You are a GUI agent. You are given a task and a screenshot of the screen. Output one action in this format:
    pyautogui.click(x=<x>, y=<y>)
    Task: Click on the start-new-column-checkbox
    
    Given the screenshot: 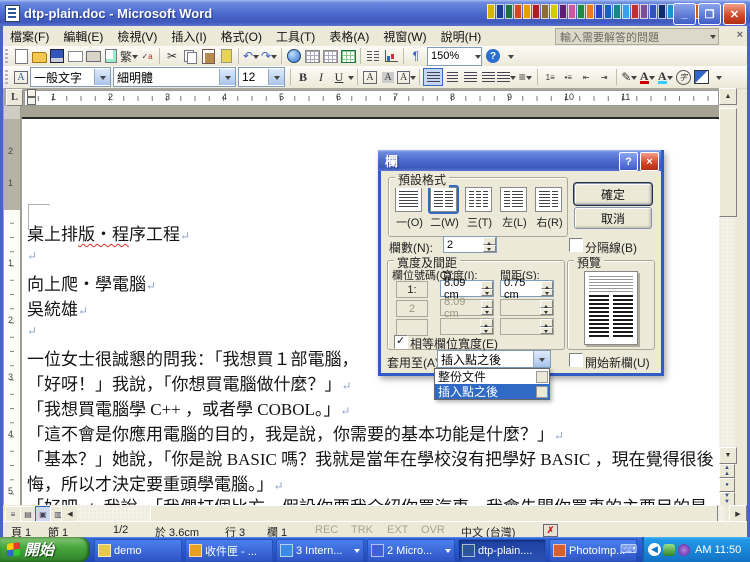 What is the action you would take?
    pyautogui.click(x=576, y=360)
    